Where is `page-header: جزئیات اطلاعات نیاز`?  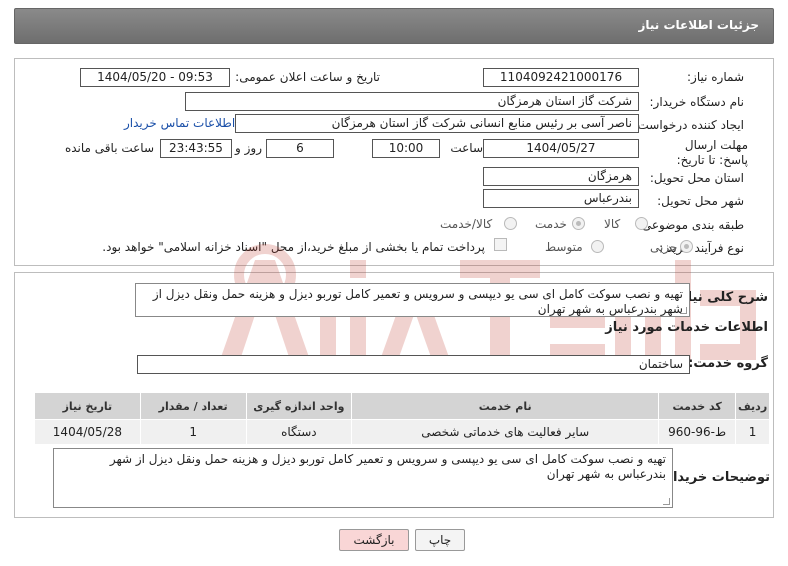
page-header: جزئیات اطلاعات نیاز is located at coordinates (394, 26).